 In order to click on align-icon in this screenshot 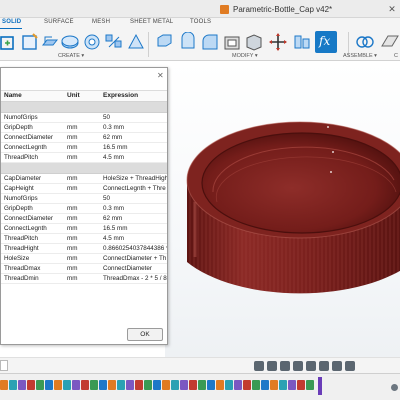, I will do `click(302, 42)`.